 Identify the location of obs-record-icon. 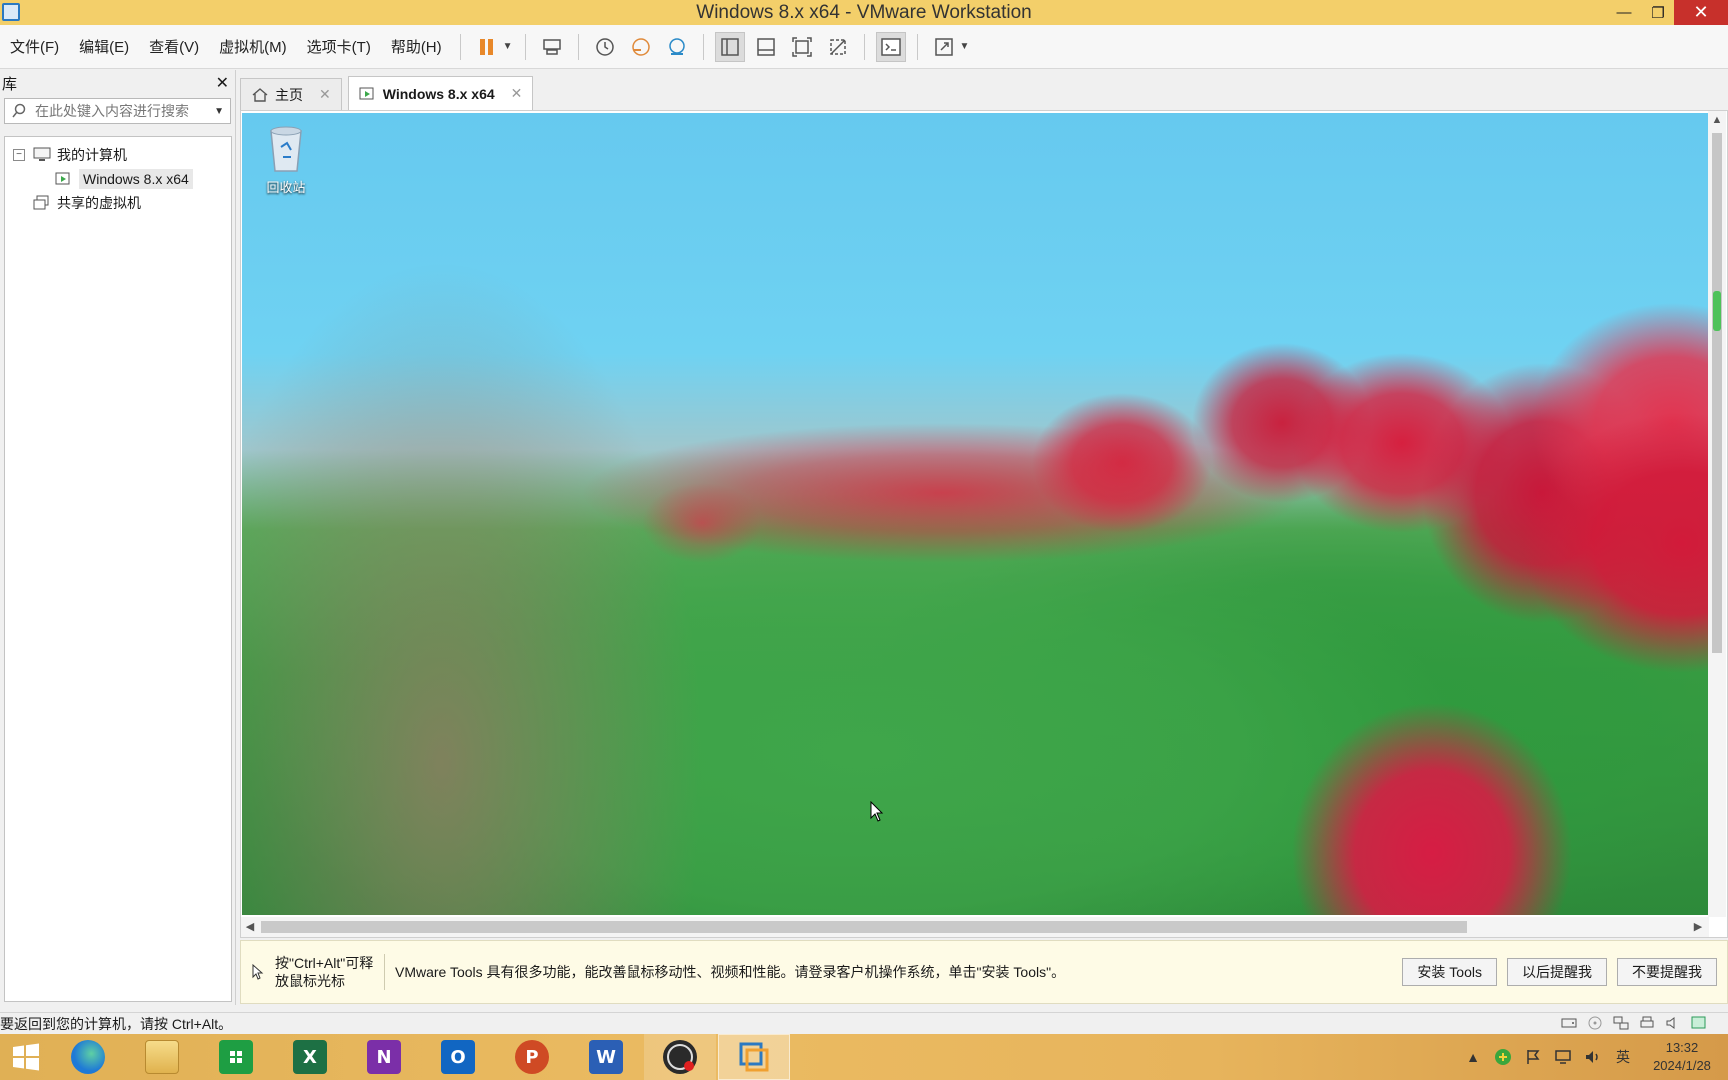
(680, 1057).